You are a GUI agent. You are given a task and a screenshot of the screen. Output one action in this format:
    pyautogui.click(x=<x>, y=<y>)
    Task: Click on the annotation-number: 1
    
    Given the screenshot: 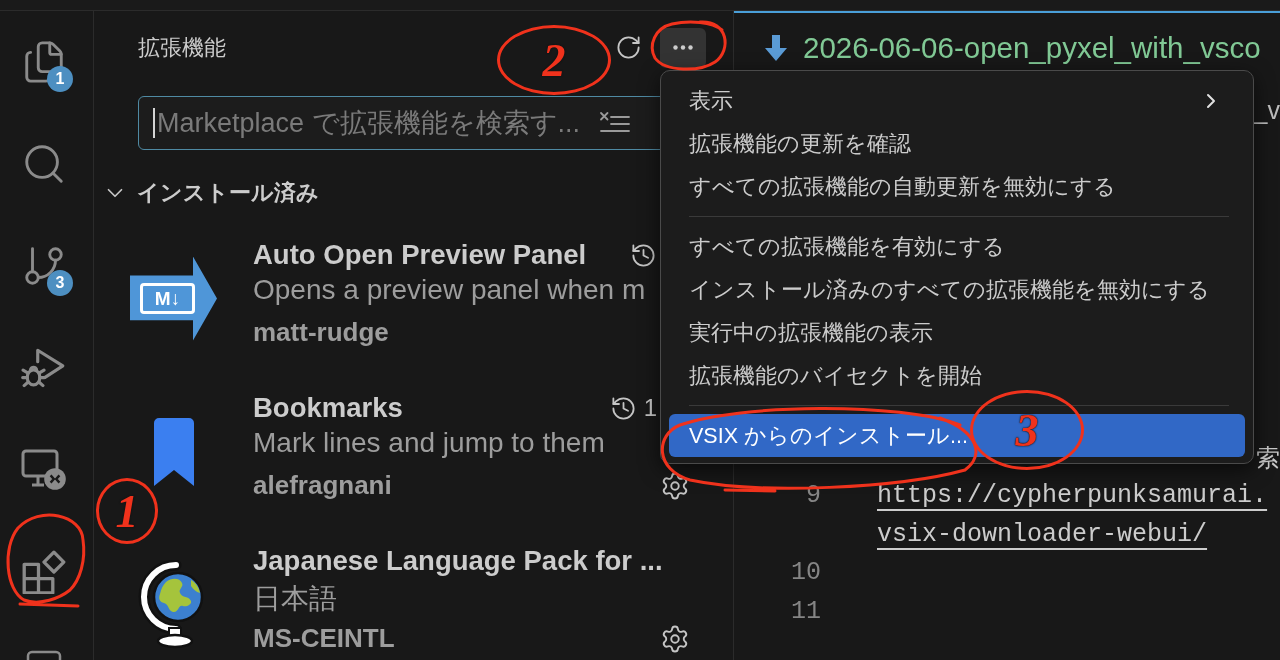 What is the action you would take?
    pyautogui.click(x=127, y=511)
    